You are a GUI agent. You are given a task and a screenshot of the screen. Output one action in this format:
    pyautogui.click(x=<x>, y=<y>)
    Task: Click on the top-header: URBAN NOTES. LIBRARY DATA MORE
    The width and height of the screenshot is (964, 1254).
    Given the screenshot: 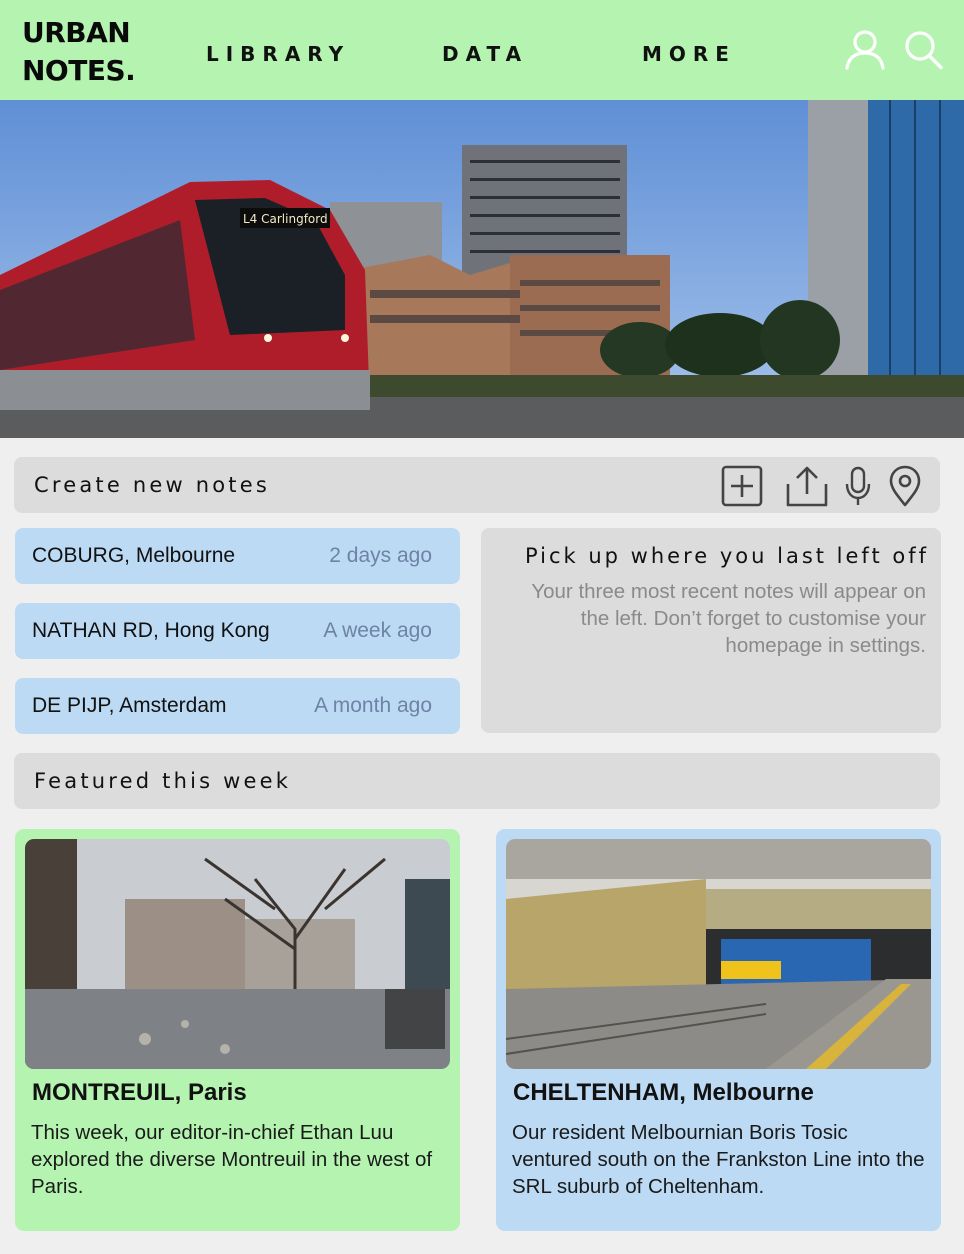 What is the action you would take?
    pyautogui.click(x=482, y=50)
    